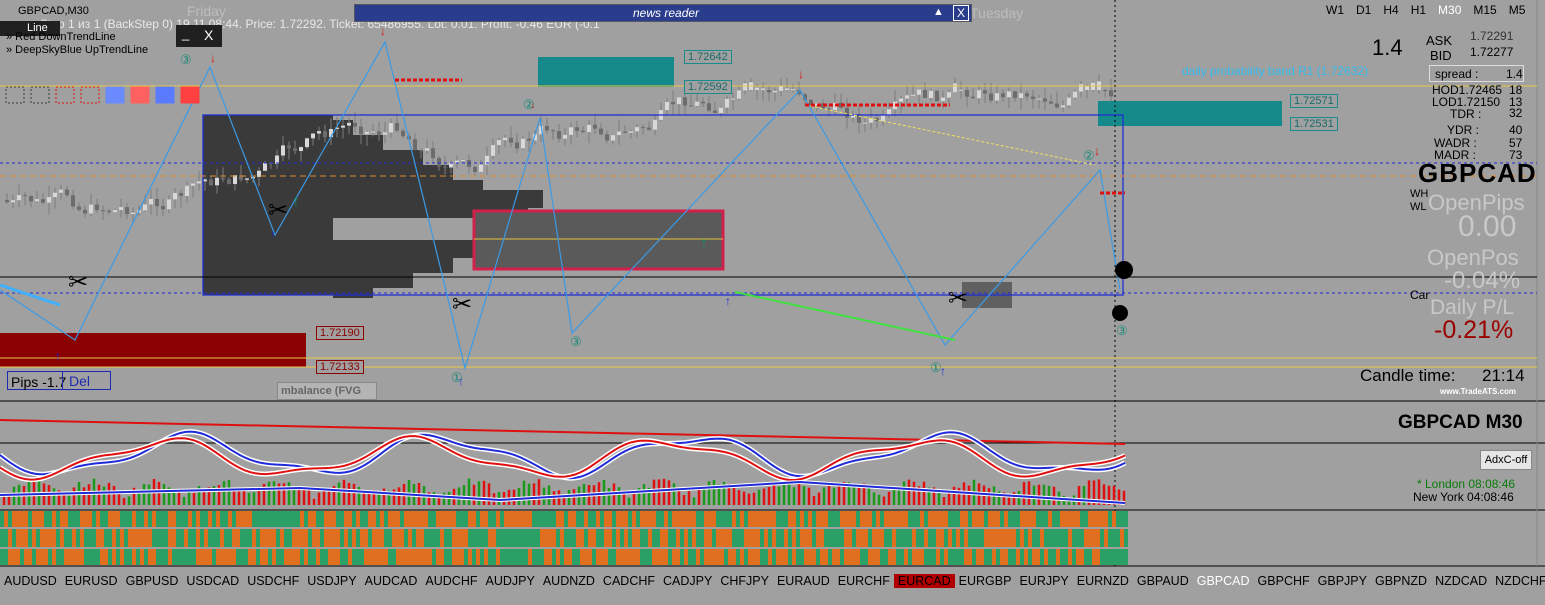  I want to click on symbol-tab-usdchf: USDCHF, so click(273, 581).